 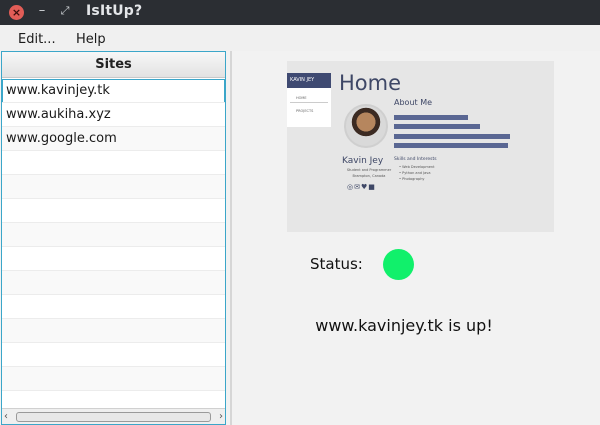 I want to click on site-item-aukiha: www.aukiha.xyz, so click(x=113, y=115).